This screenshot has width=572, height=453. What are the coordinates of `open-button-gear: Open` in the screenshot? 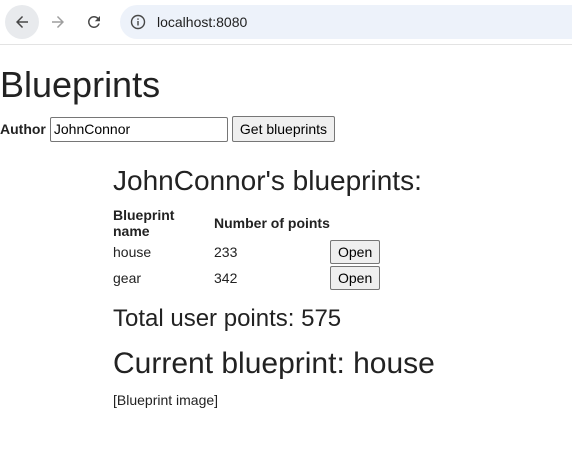 It's located at (355, 278).